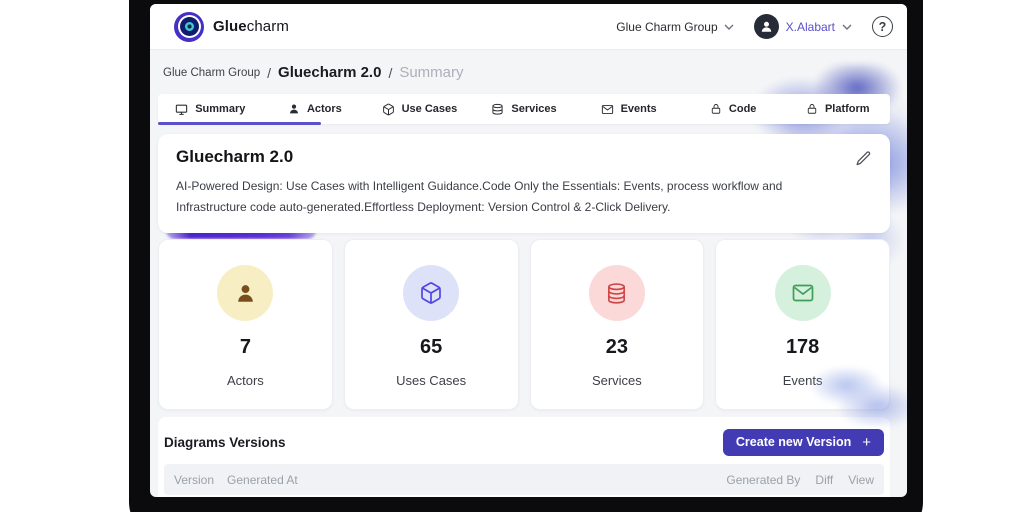  What do you see at coordinates (245, 325) in the screenshot?
I see `stat-card-actors: 7 Actors` at bounding box center [245, 325].